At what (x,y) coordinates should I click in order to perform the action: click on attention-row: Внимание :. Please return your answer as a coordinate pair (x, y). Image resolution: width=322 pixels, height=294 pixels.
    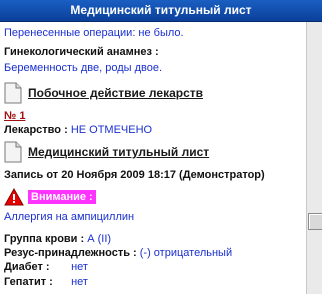
    Looking at the image, I should click on (50, 196).